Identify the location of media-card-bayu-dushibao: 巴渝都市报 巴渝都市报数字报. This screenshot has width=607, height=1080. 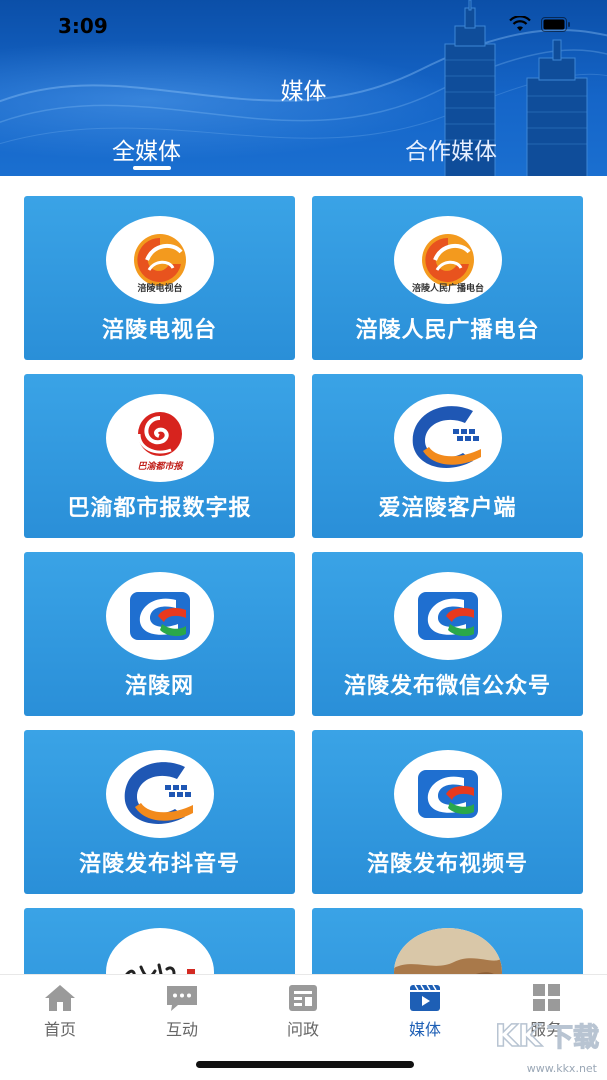
(159, 456).